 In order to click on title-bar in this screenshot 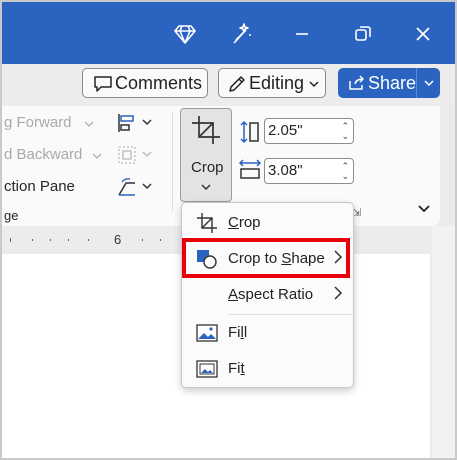, I will do `click(228, 33)`.